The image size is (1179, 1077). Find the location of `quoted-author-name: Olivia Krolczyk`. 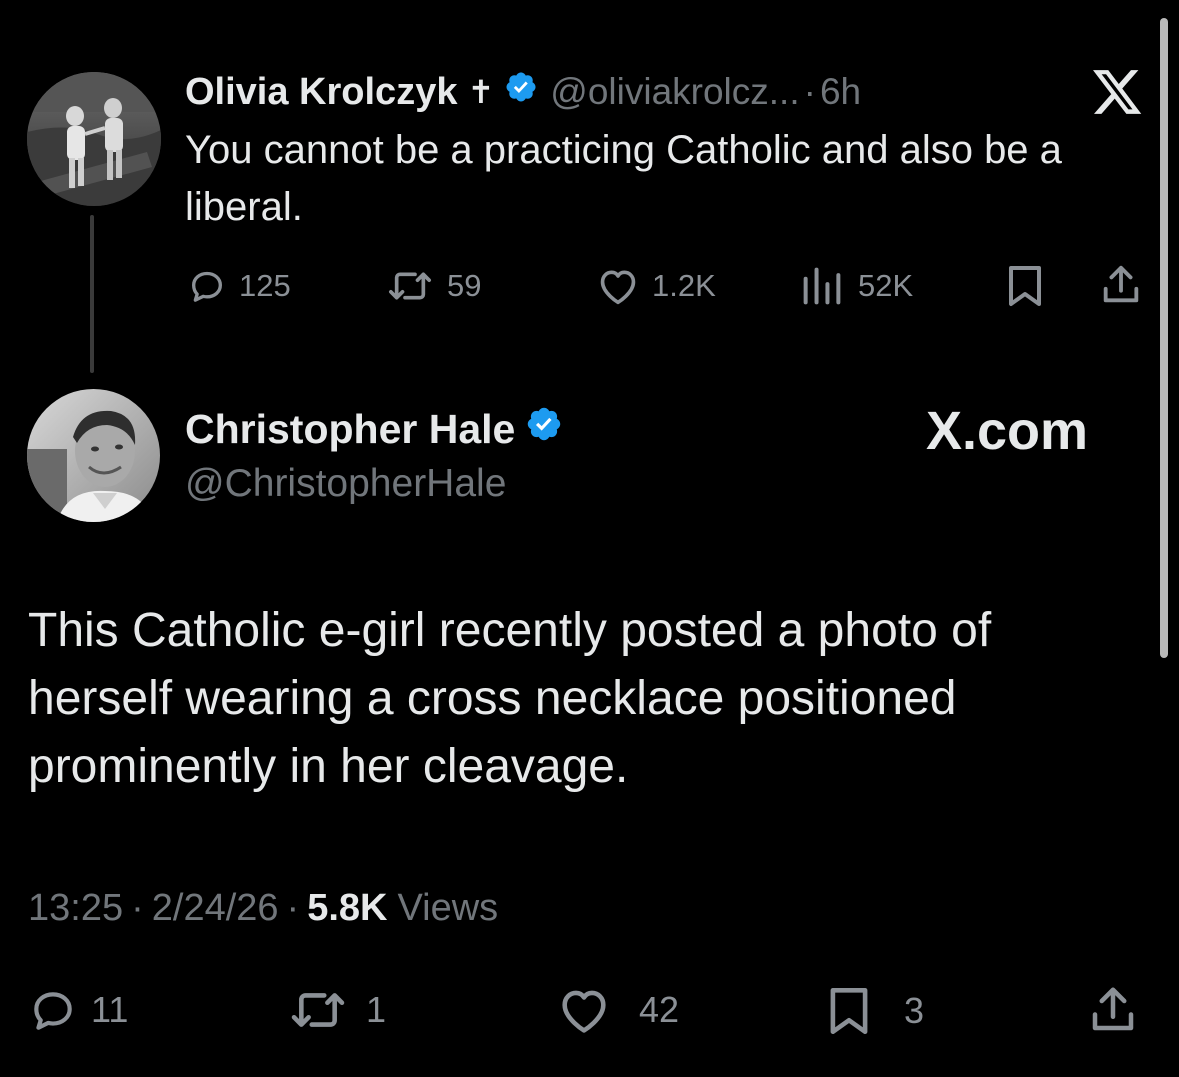

quoted-author-name: Olivia Krolczyk is located at coordinates (321, 92).